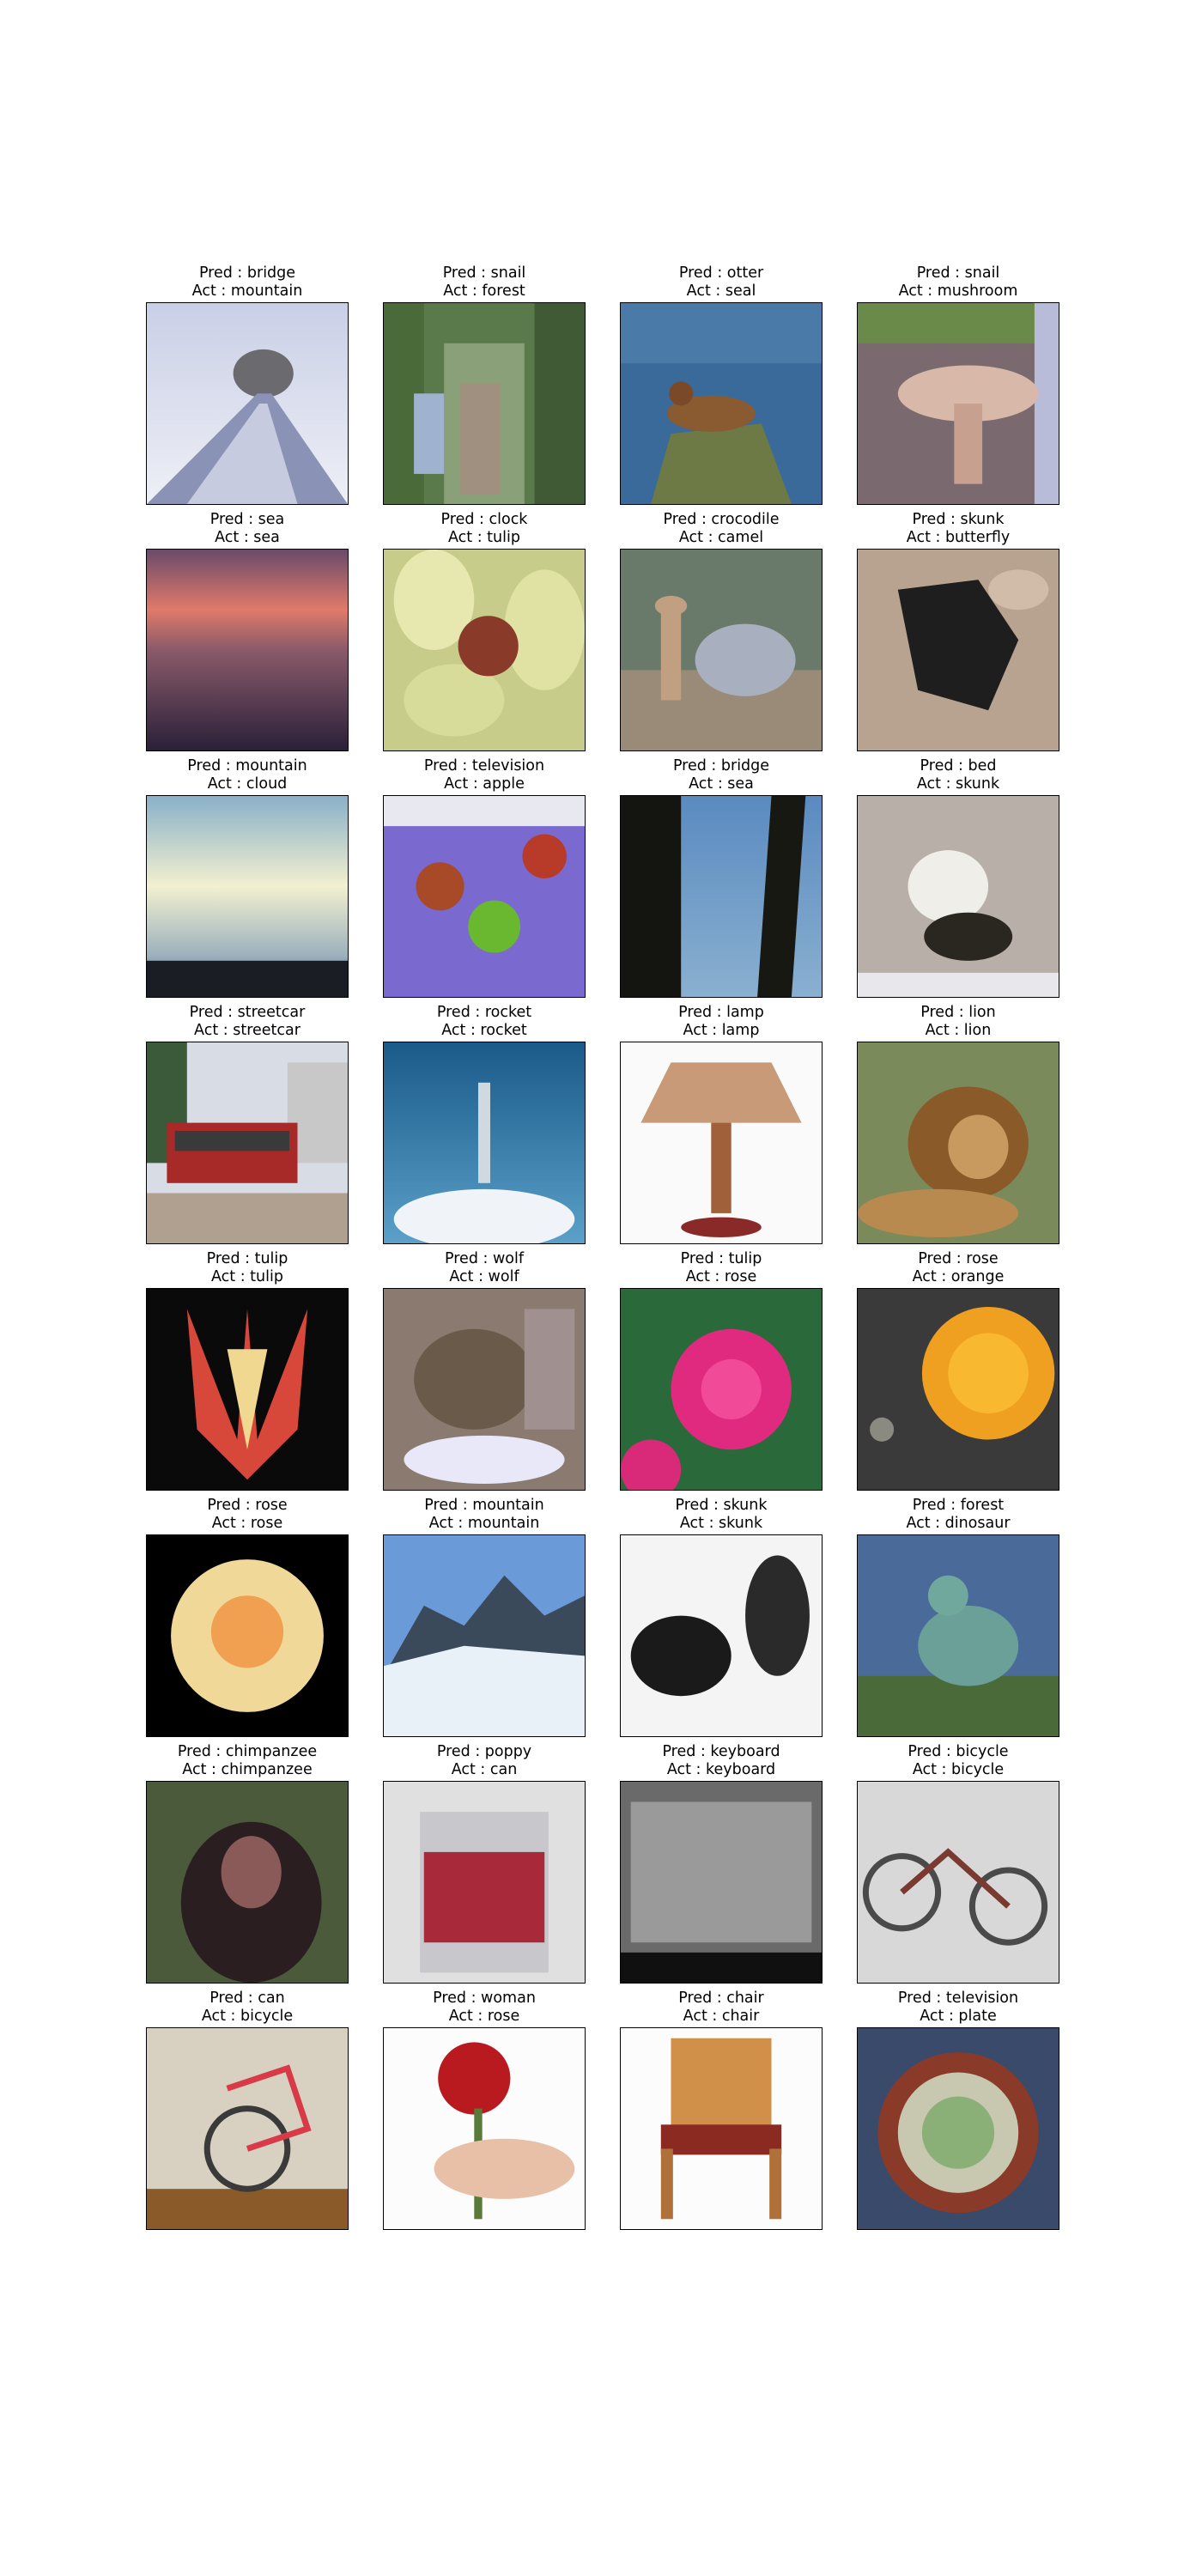 The width and height of the screenshot is (1202, 2576). What do you see at coordinates (958, 2017) in the screenshot?
I see `act-label: Act : plate` at bounding box center [958, 2017].